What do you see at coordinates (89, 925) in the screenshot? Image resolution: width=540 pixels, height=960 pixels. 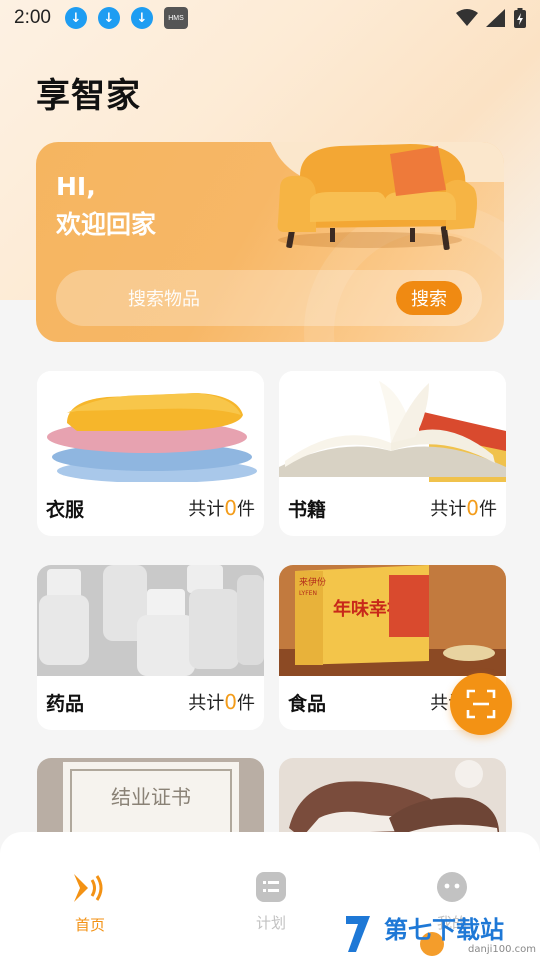 I see `tab-label: 首页` at bounding box center [89, 925].